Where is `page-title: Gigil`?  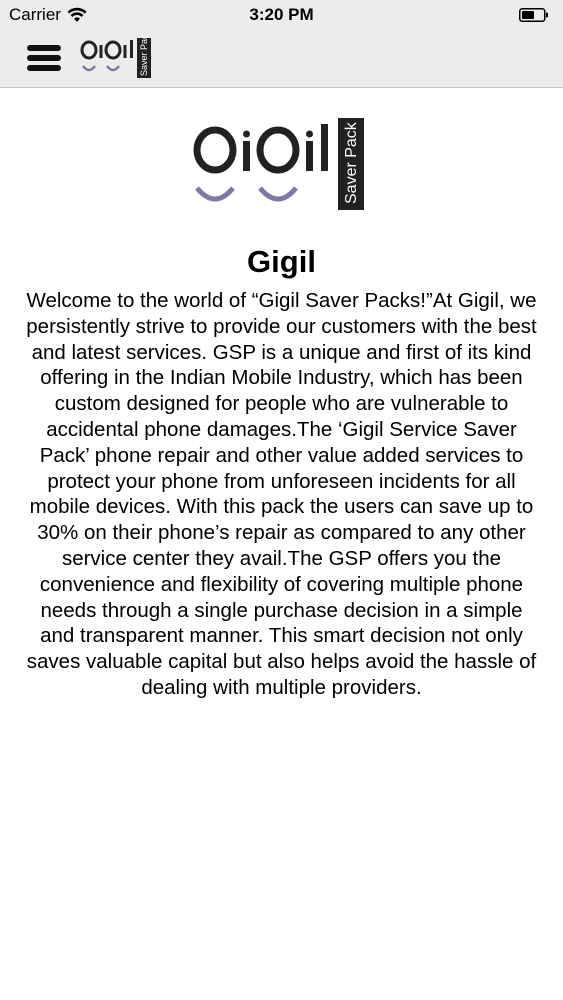 page-title: Gigil is located at coordinates (281, 261).